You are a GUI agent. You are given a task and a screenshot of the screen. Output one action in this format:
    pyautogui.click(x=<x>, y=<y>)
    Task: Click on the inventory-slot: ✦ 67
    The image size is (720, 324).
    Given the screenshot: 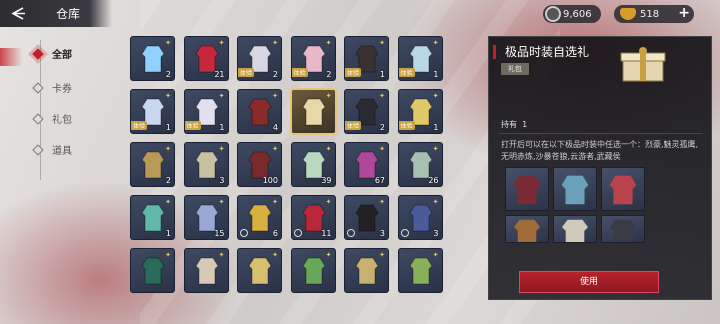 What is the action you would take?
    pyautogui.click(x=366, y=164)
    